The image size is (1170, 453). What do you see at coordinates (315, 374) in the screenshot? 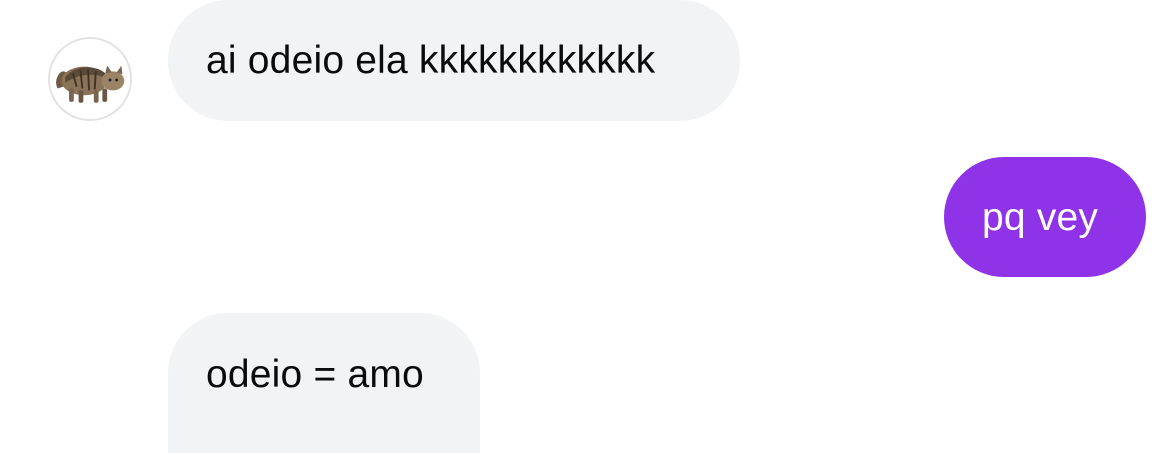
I see `message-text: odeio = amo` at bounding box center [315, 374].